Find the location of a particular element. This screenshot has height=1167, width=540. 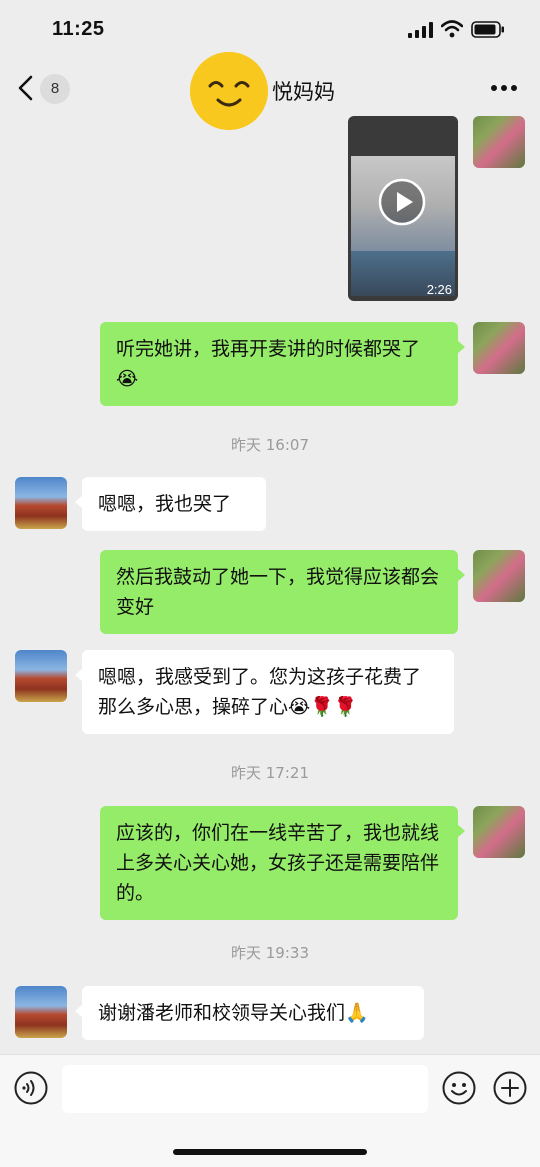

message-bubble-sent: 然后我鼓动了她一下，我觉得应该都会变好 is located at coordinates (282, 592).